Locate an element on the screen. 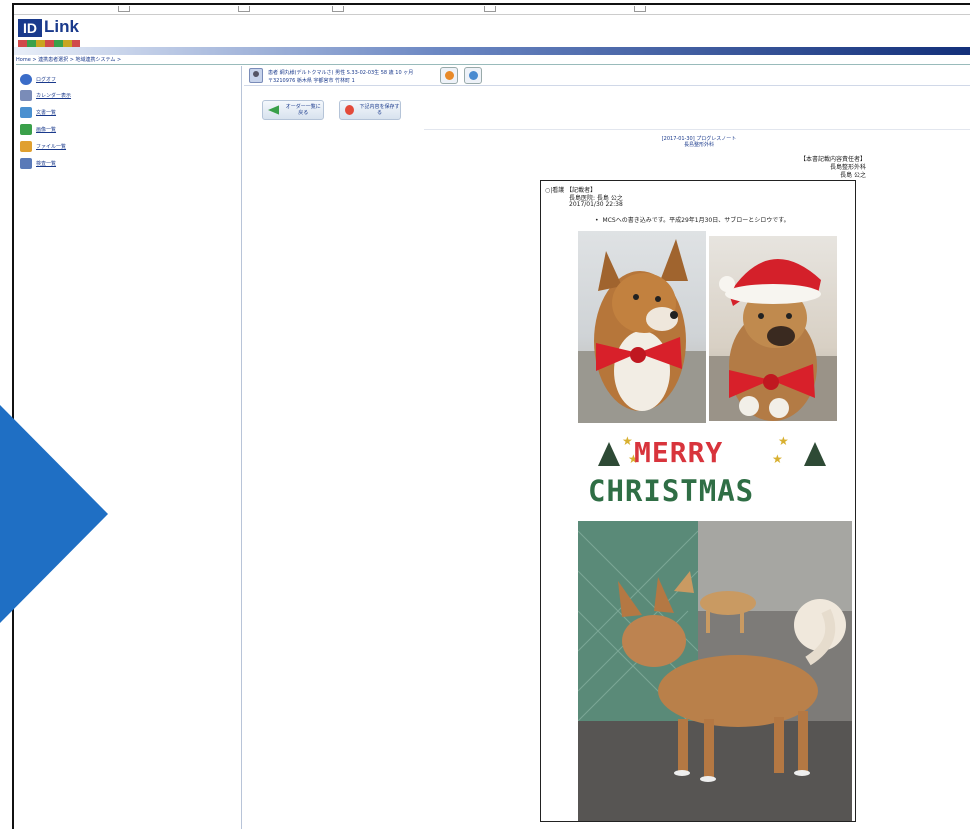 The height and width of the screenshot is (829, 970). sidebar-item-calendar: カレンダー表示 is located at coordinates (45, 95).